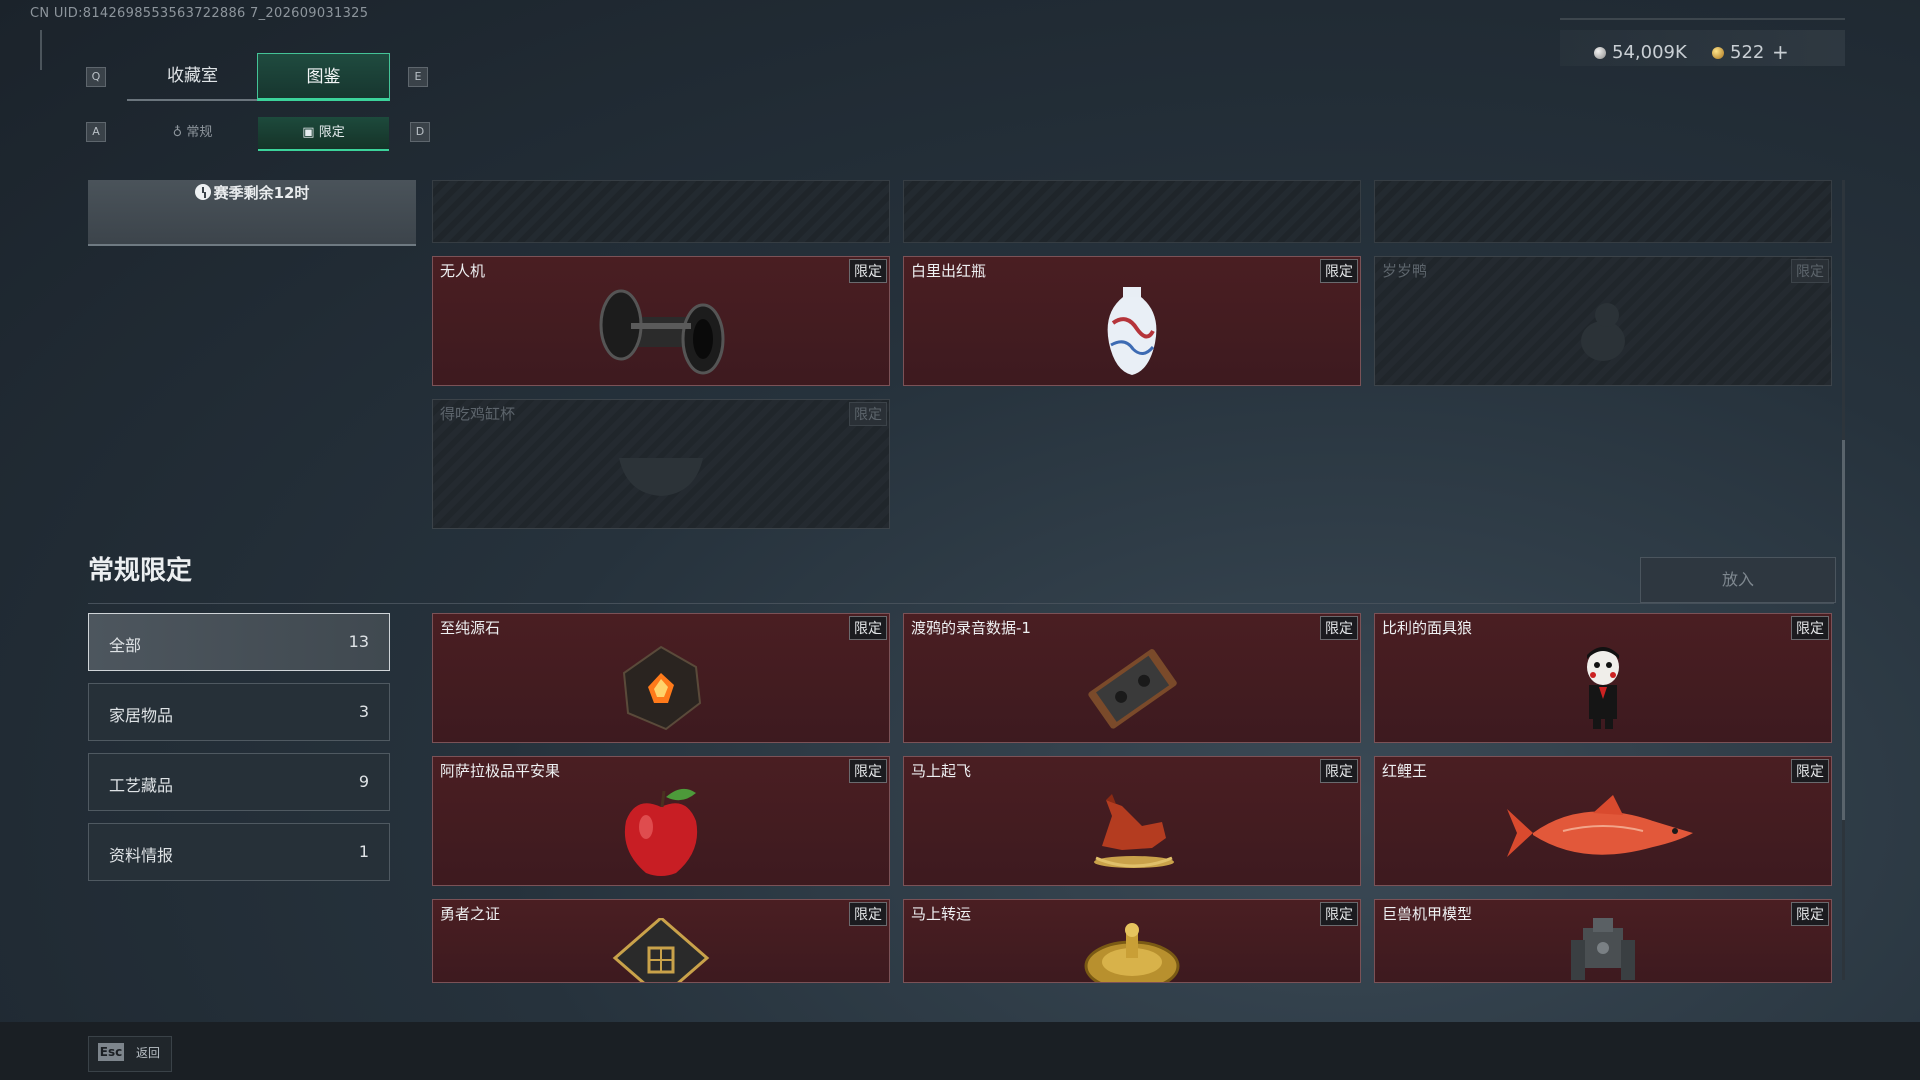 The width and height of the screenshot is (1920, 1080). What do you see at coordinates (463, 271) in the screenshot?
I see `card-name: 无人机` at bounding box center [463, 271].